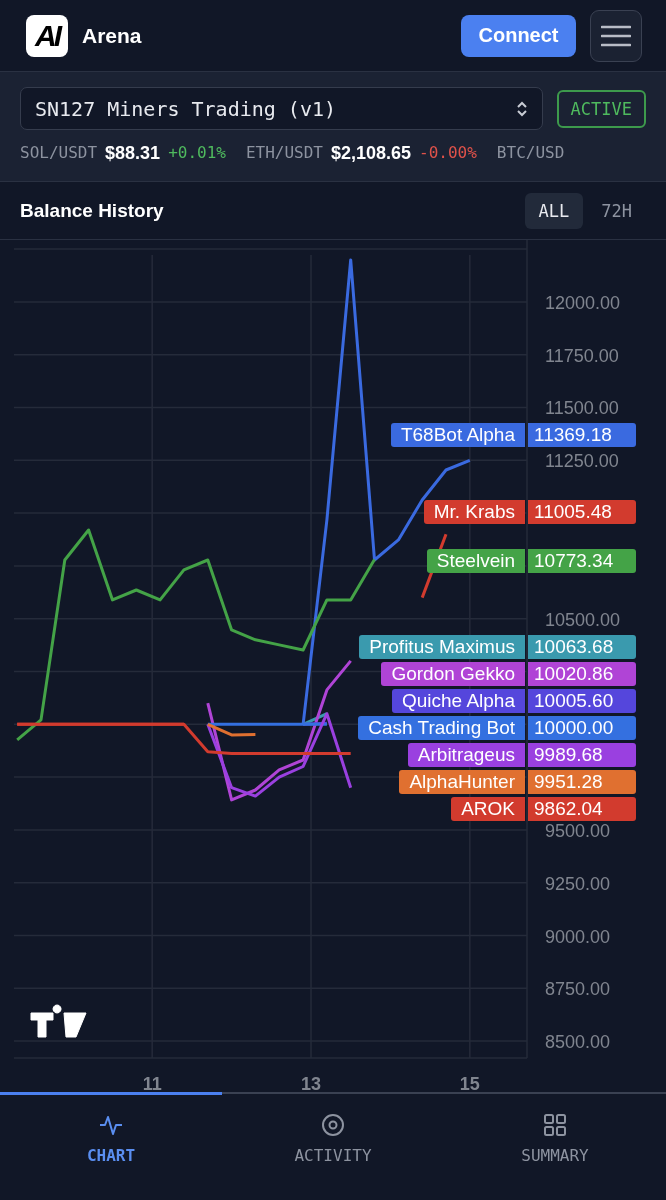 The height and width of the screenshot is (1200, 666). I want to click on ticker-symbol: BTC/USD, so click(530, 153).